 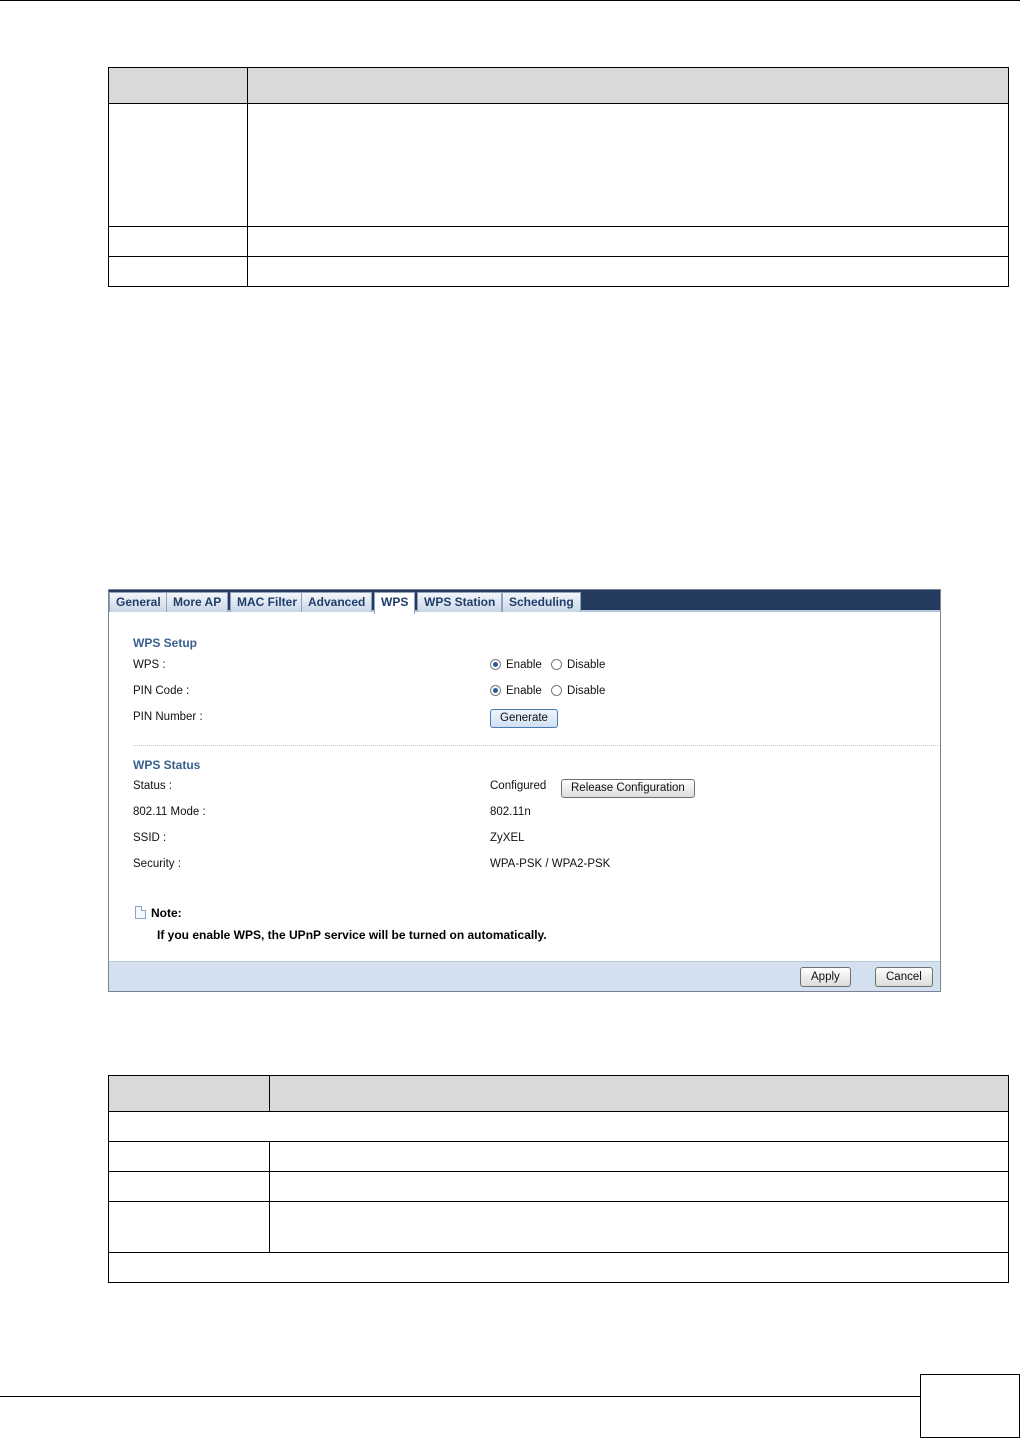 What do you see at coordinates (167, 765) in the screenshot?
I see `wps-status-title: WPS Status` at bounding box center [167, 765].